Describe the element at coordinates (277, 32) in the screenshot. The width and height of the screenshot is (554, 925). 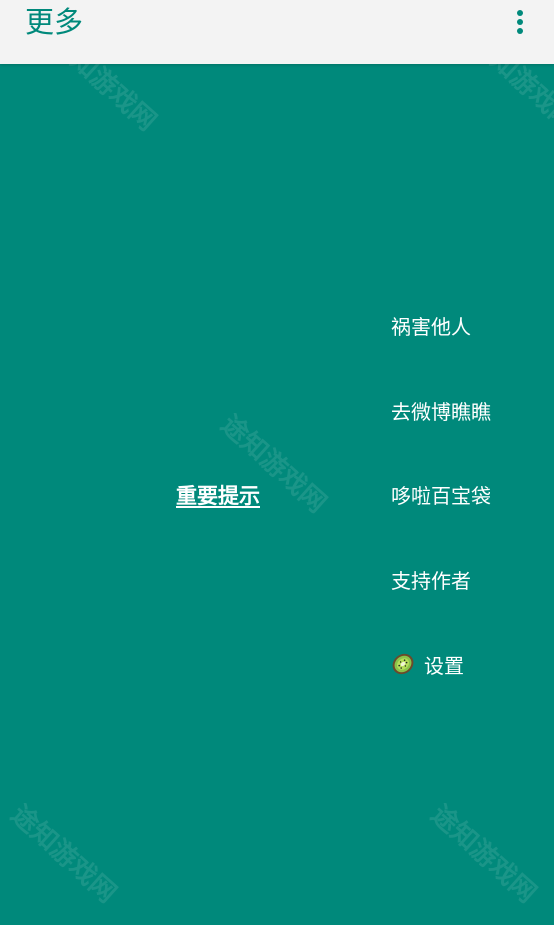
I see `app-bar: 更多` at that location.